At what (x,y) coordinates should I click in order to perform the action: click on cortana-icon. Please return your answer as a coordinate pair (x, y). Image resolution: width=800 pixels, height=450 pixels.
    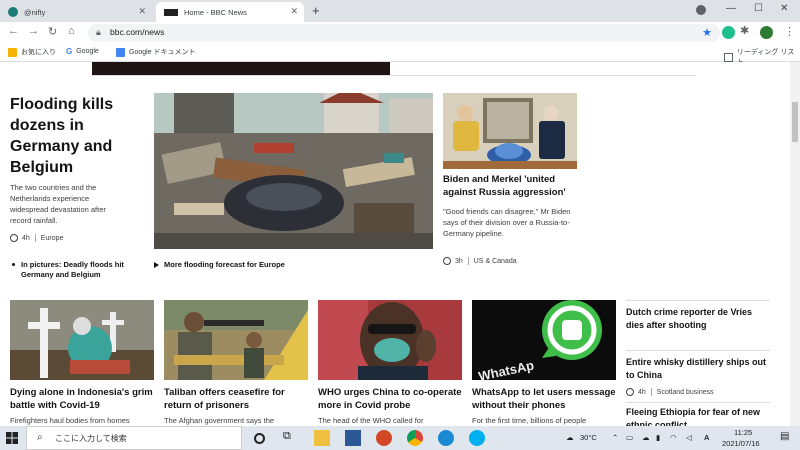
    Looking at the image, I should click on (259, 438).